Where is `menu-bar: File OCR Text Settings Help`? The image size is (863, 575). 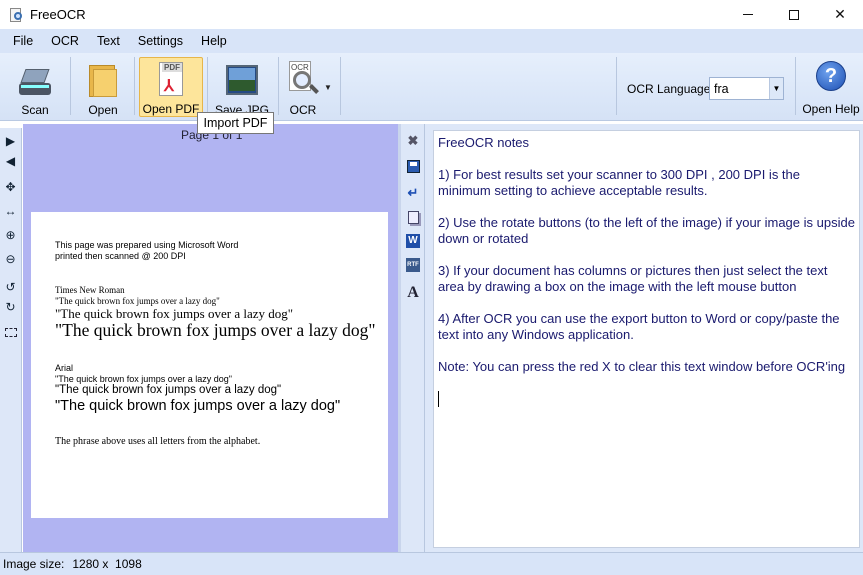
menu-bar: File OCR Text Settings Help is located at coordinates (431, 41).